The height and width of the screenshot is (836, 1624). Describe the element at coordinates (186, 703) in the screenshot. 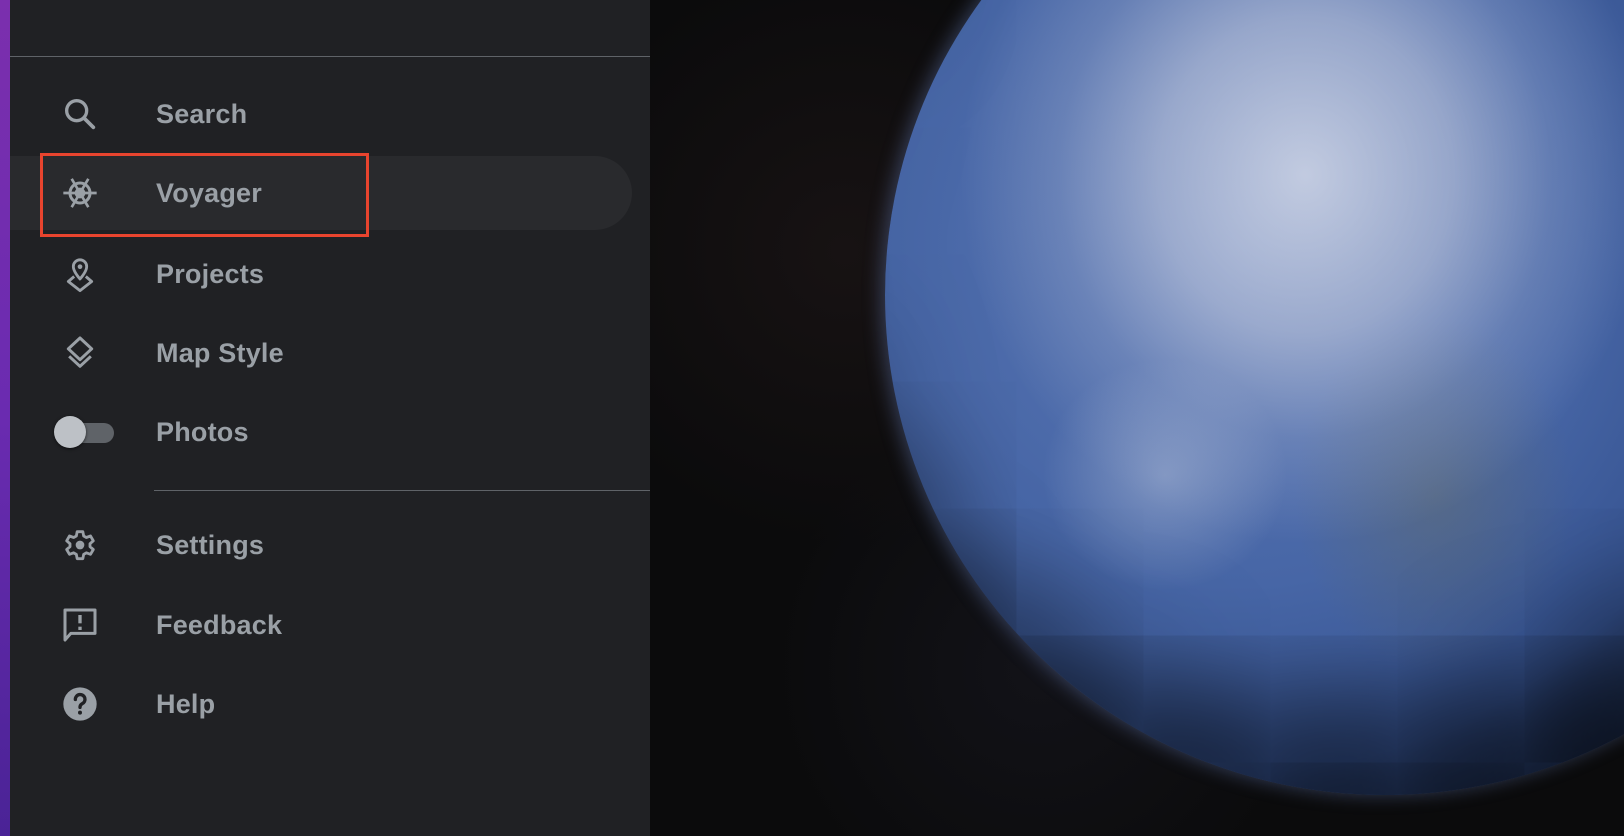

I see `sidebar-item-label: Help` at that location.